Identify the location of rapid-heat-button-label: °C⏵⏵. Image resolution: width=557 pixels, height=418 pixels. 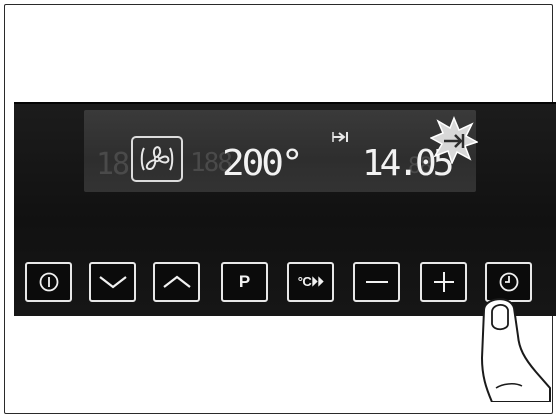
(310, 281).